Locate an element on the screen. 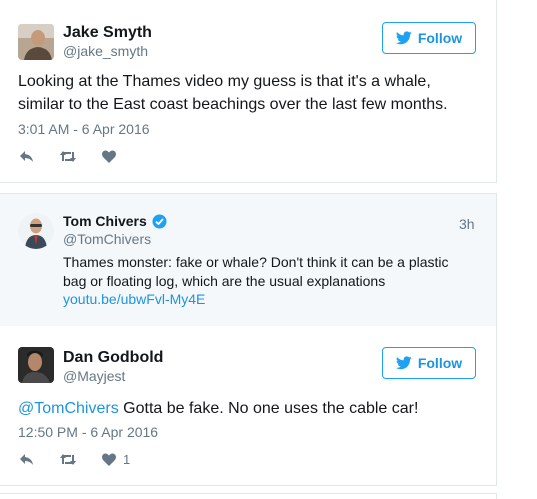 The height and width of the screenshot is (499, 537). quoted-author-handle: @TomChivers is located at coordinates (107, 239).